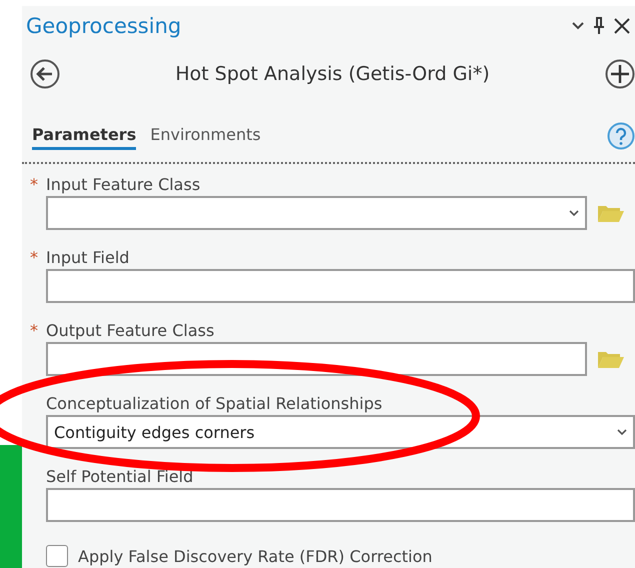 The image size is (635, 568). I want to click on help-icon, so click(621, 136).